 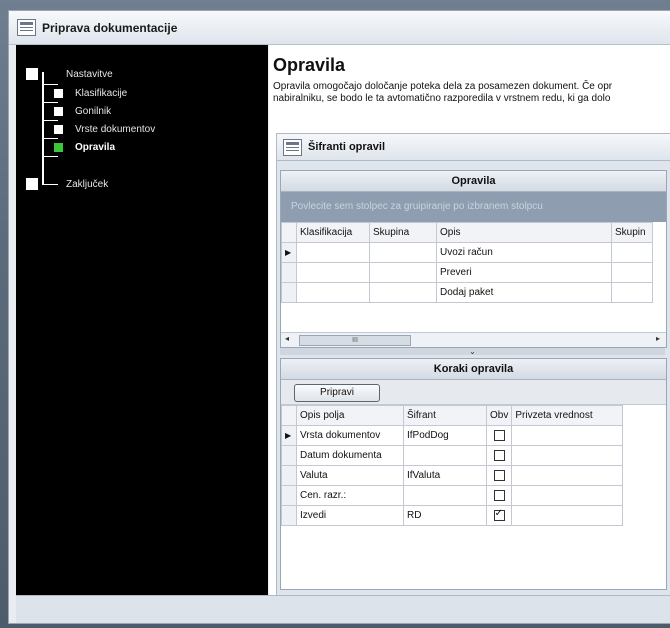 What do you see at coordinates (89, 74) in the screenshot?
I see `tree-item-label: Nastavitve` at bounding box center [89, 74].